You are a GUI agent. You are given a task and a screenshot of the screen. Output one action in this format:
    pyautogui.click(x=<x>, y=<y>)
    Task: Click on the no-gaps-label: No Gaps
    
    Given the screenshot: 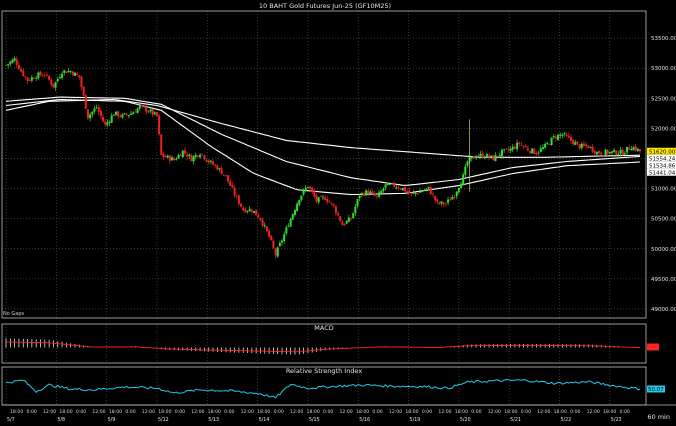 What is the action you would take?
    pyautogui.click(x=14, y=314)
    